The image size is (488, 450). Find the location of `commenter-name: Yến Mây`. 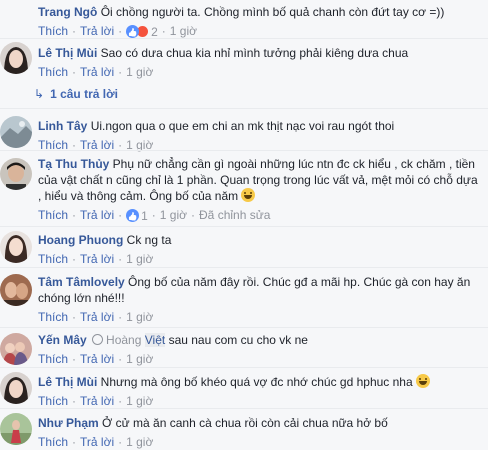

commenter-name: Yến Mây is located at coordinates (62, 340).